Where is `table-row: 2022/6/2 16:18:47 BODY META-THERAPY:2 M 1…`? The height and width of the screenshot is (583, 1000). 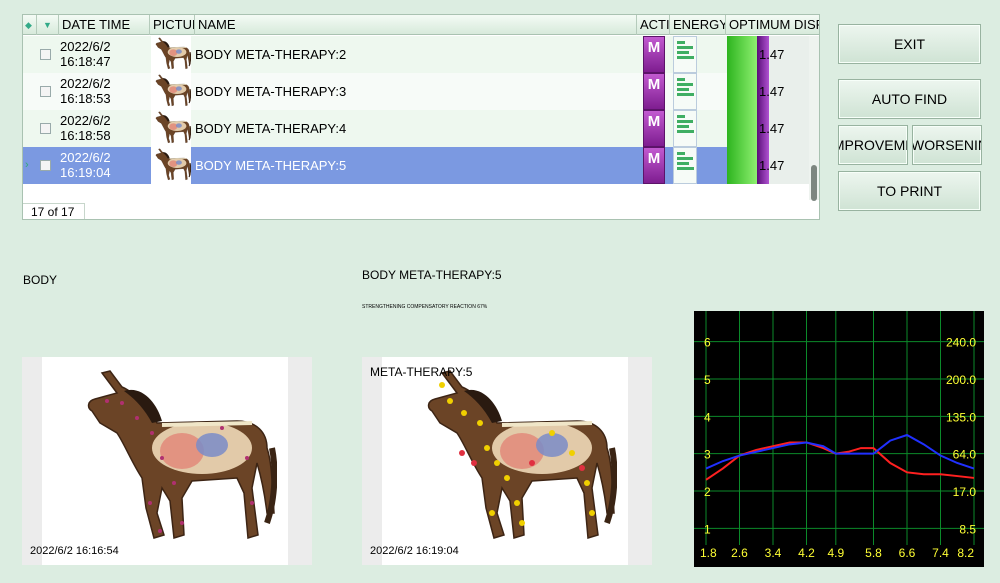
table-row: 2022/6/2 16:18:47 BODY META-THERAPY:2 M 1… is located at coordinates (417, 54).